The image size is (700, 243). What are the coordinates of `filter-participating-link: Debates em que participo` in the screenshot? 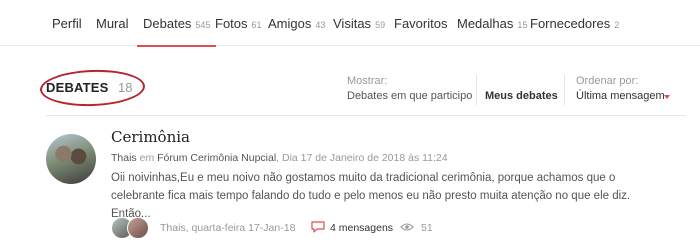 It's located at (409, 96).